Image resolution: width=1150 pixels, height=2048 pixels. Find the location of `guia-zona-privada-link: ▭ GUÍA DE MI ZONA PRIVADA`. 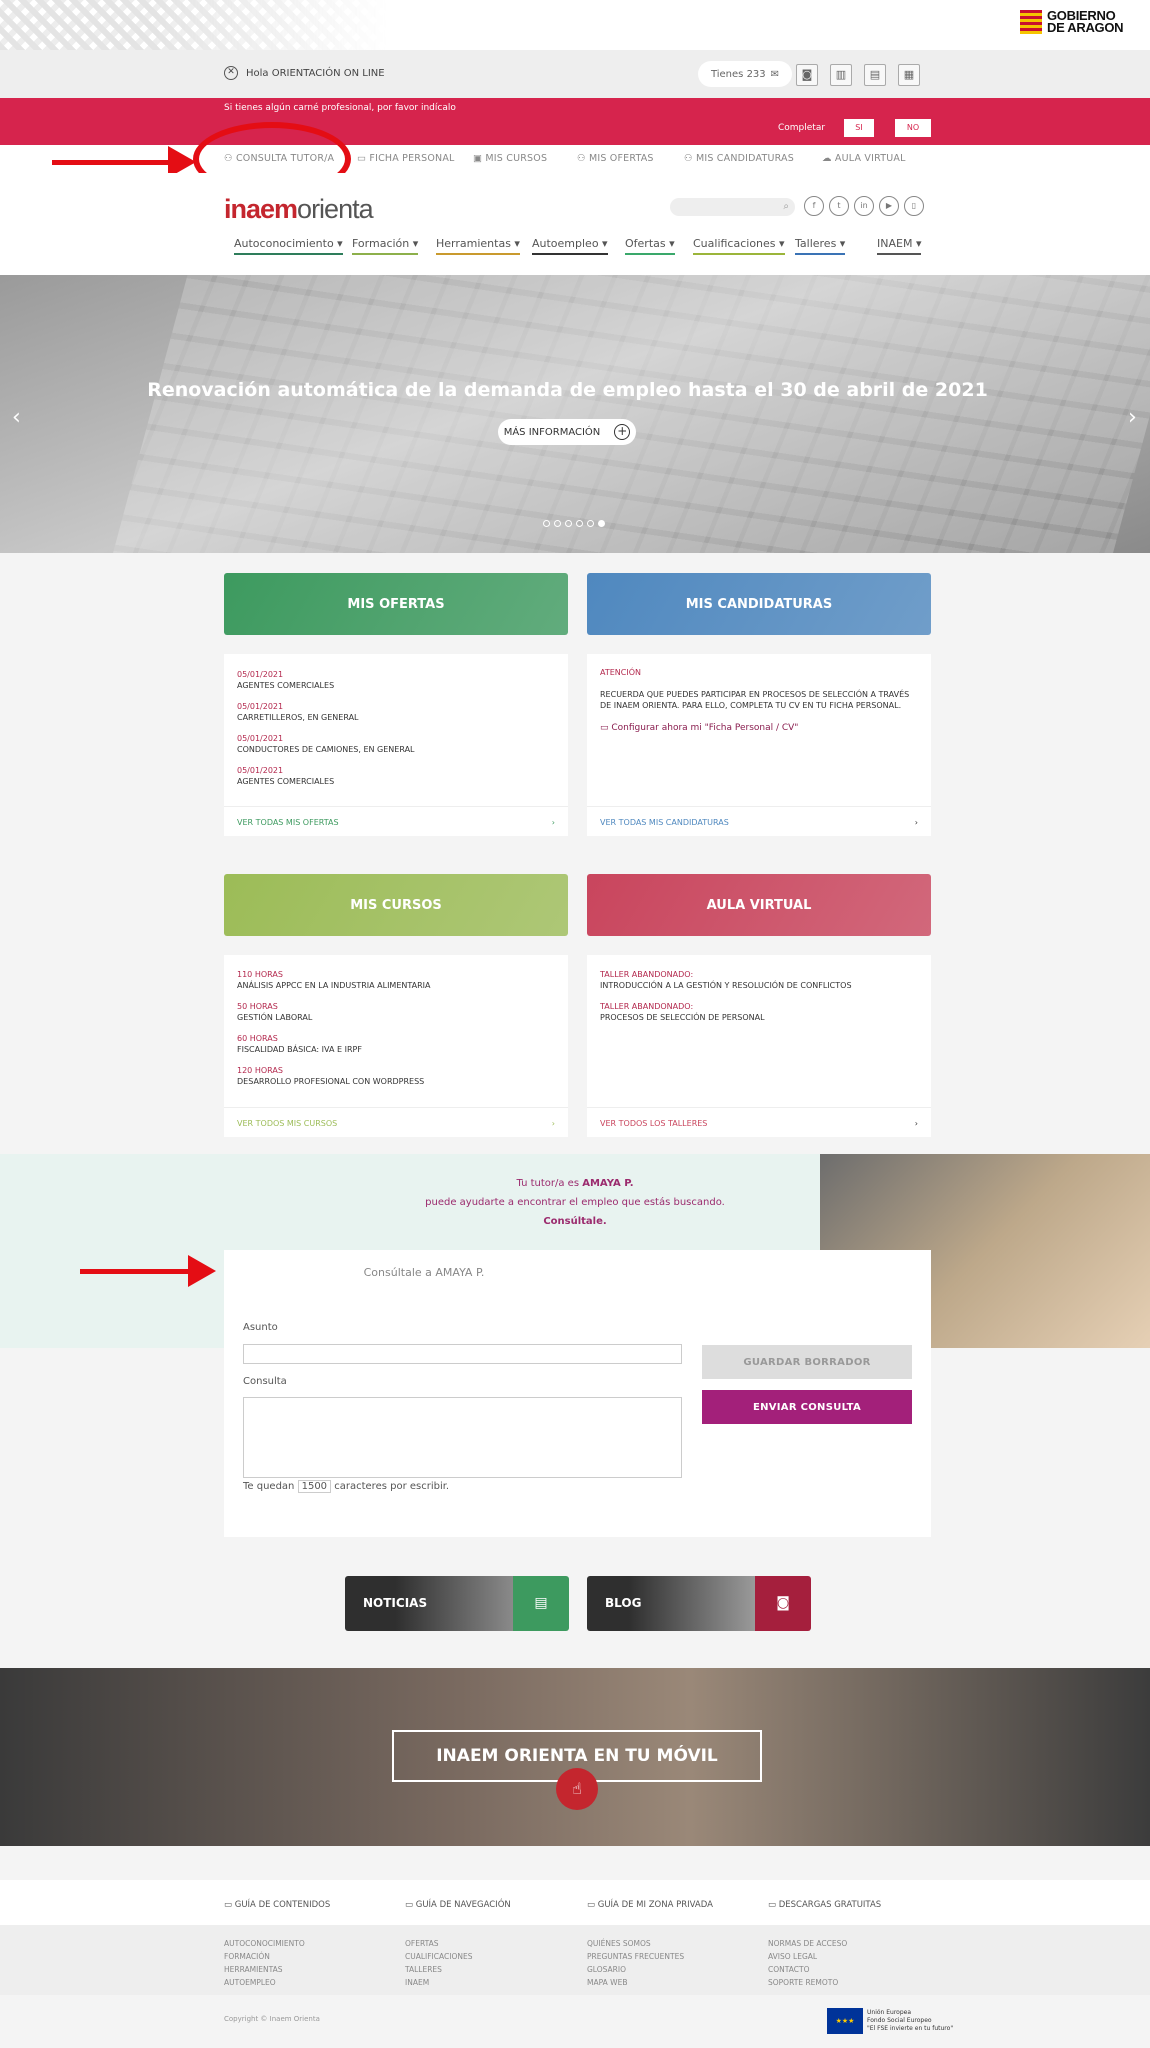

guia-zona-privada-link: ▭ GUÍA DE MI ZONA PRIVADA is located at coordinates (650, 1905).